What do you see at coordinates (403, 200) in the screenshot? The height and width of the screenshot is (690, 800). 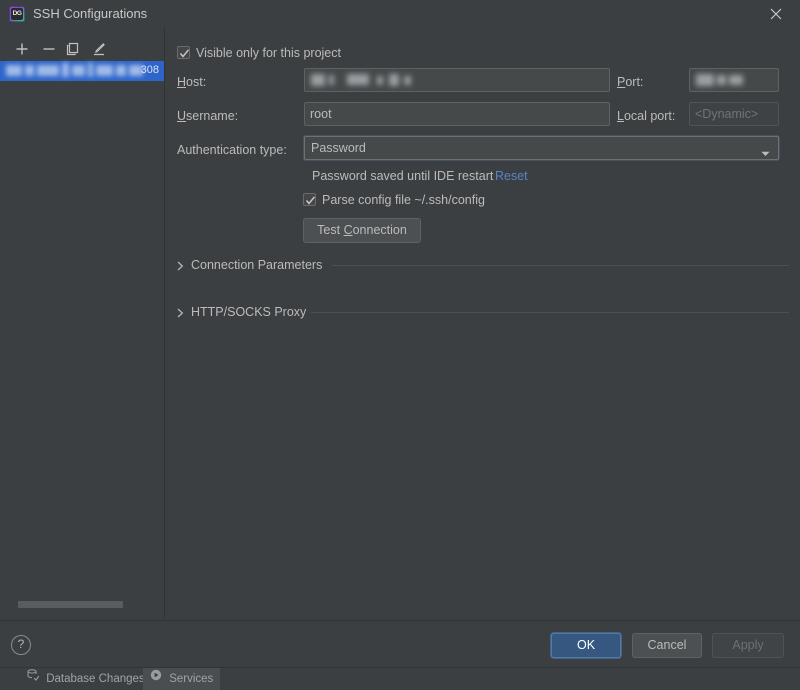 I see `parse-config-label: Parse config file ~/.ssh/config` at bounding box center [403, 200].